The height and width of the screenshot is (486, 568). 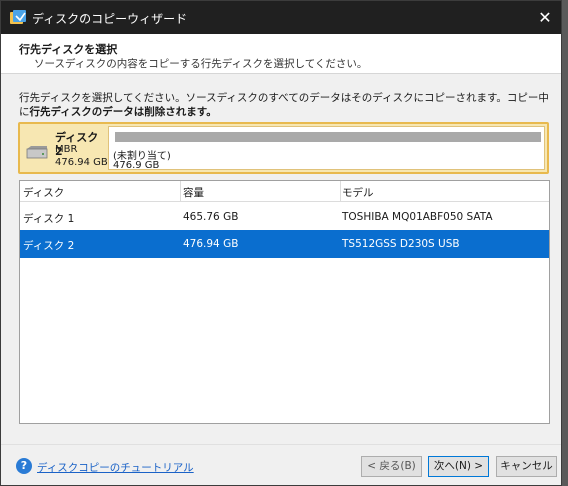 I want to click on table-row-selected: ディスク 2 476.94 GB TS512GSS D230S USB, so click(x=284, y=244).